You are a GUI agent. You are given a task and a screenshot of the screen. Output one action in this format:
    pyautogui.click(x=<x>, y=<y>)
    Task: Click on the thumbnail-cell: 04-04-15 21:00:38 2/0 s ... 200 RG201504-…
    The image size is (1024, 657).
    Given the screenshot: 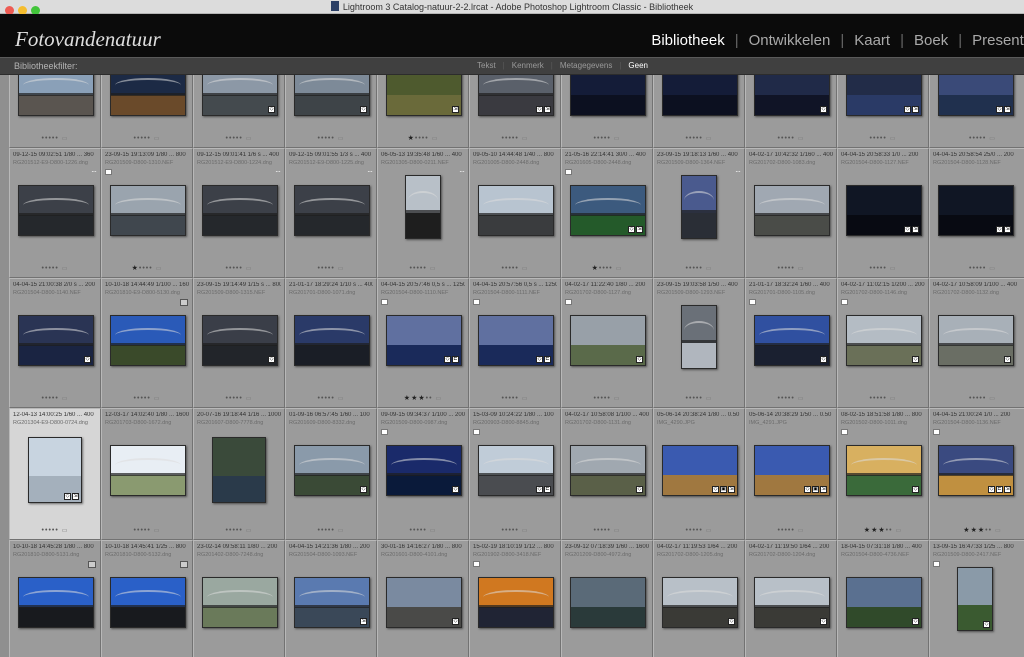 What is the action you would take?
    pyautogui.click(x=55, y=343)
    